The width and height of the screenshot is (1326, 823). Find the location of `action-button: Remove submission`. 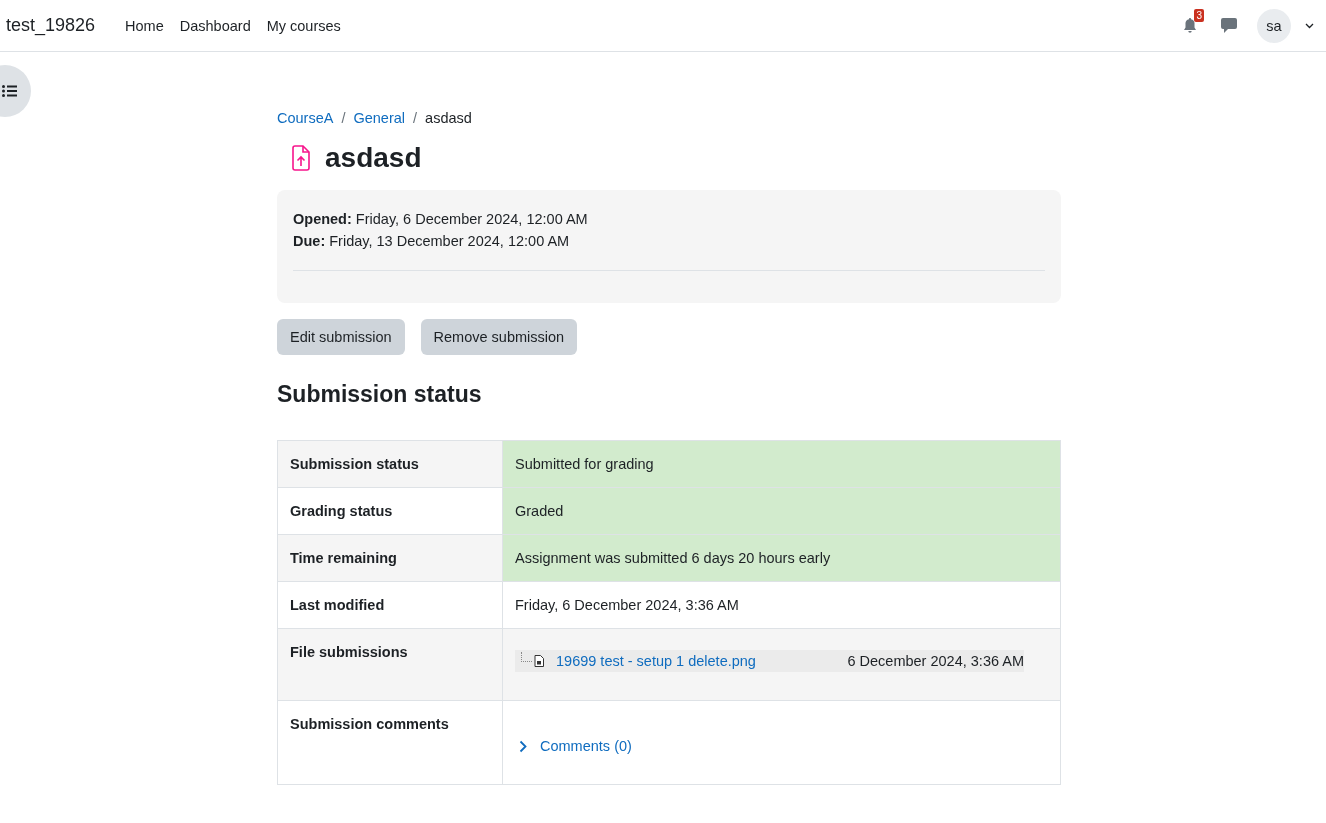

action-button: Remove submission is located at coordinates (499, 337).